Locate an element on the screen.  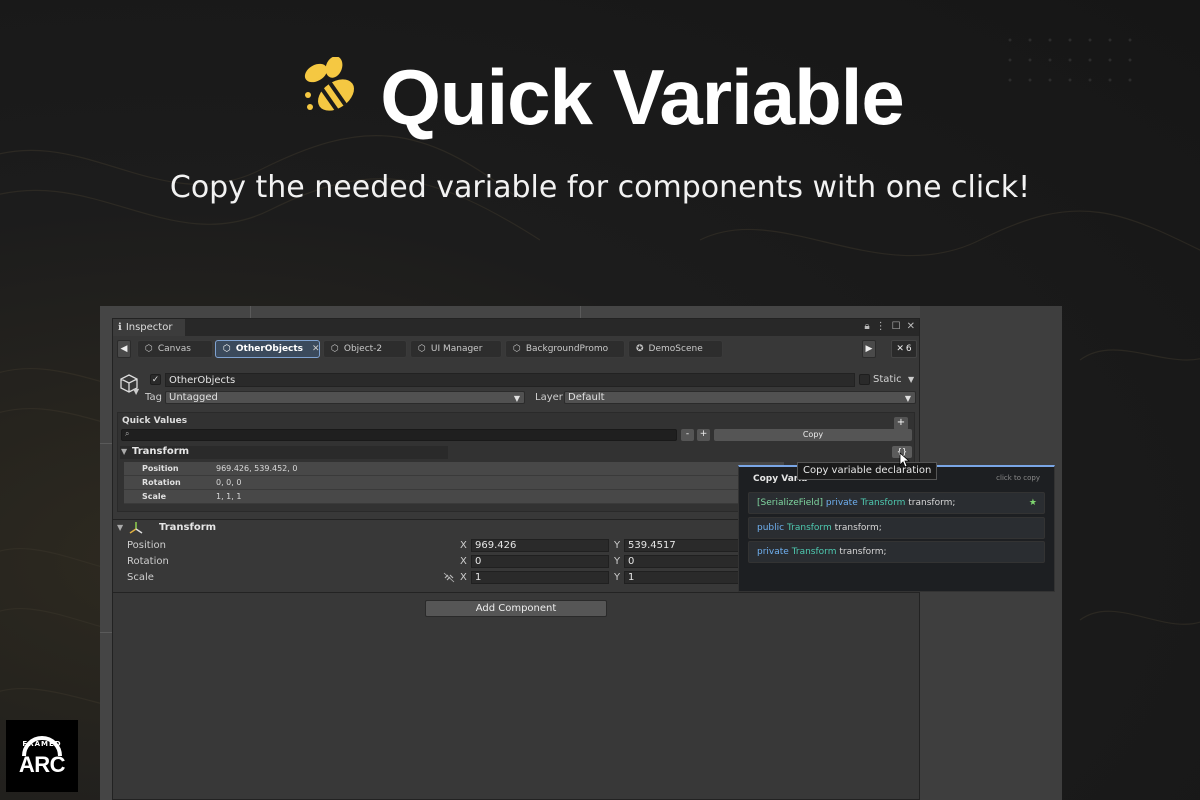
constrain-proportions-icon is located at coordinates (449, 577).